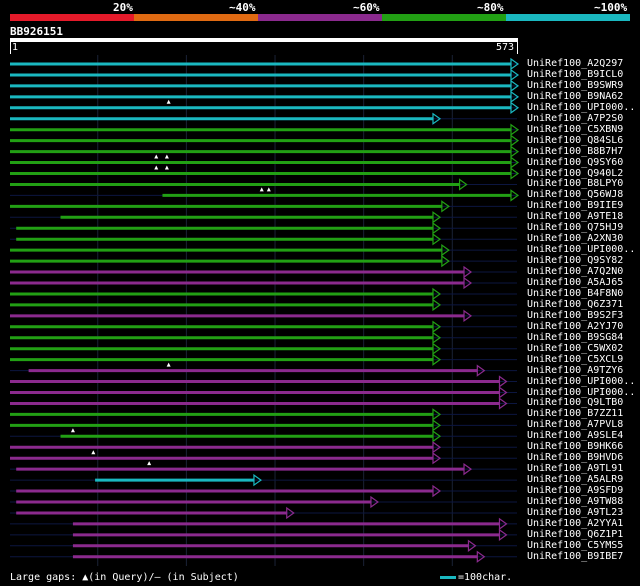 The width and height of the screenshot is (640, 586). What do you see at coordinates (575, 260) in the screenshot?
I see `hit-label: UniRef100_Q9SY82` at bounding box center [575, 260].